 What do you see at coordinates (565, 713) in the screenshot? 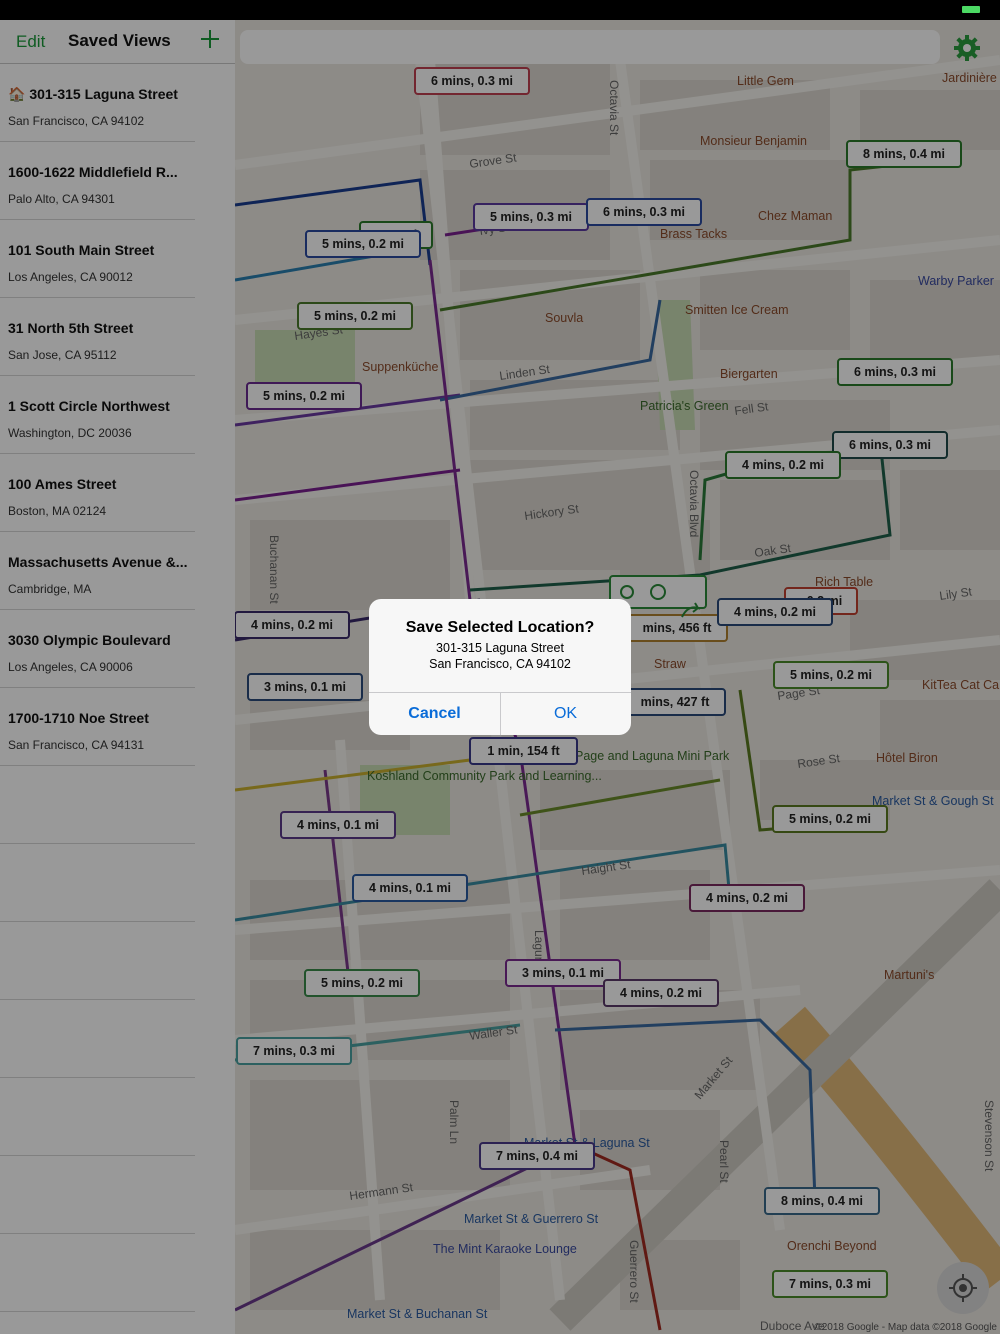
I see `ok-button: OK` at bounding box center [565, 713].